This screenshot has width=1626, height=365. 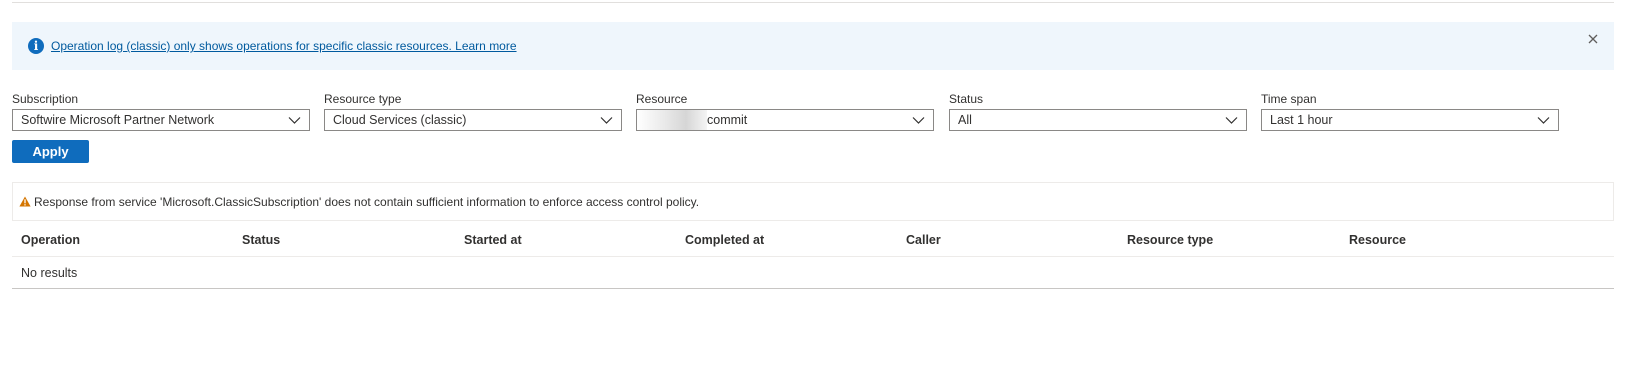 I want to click on status-filter: Status All, so click(x=1098, y=111).